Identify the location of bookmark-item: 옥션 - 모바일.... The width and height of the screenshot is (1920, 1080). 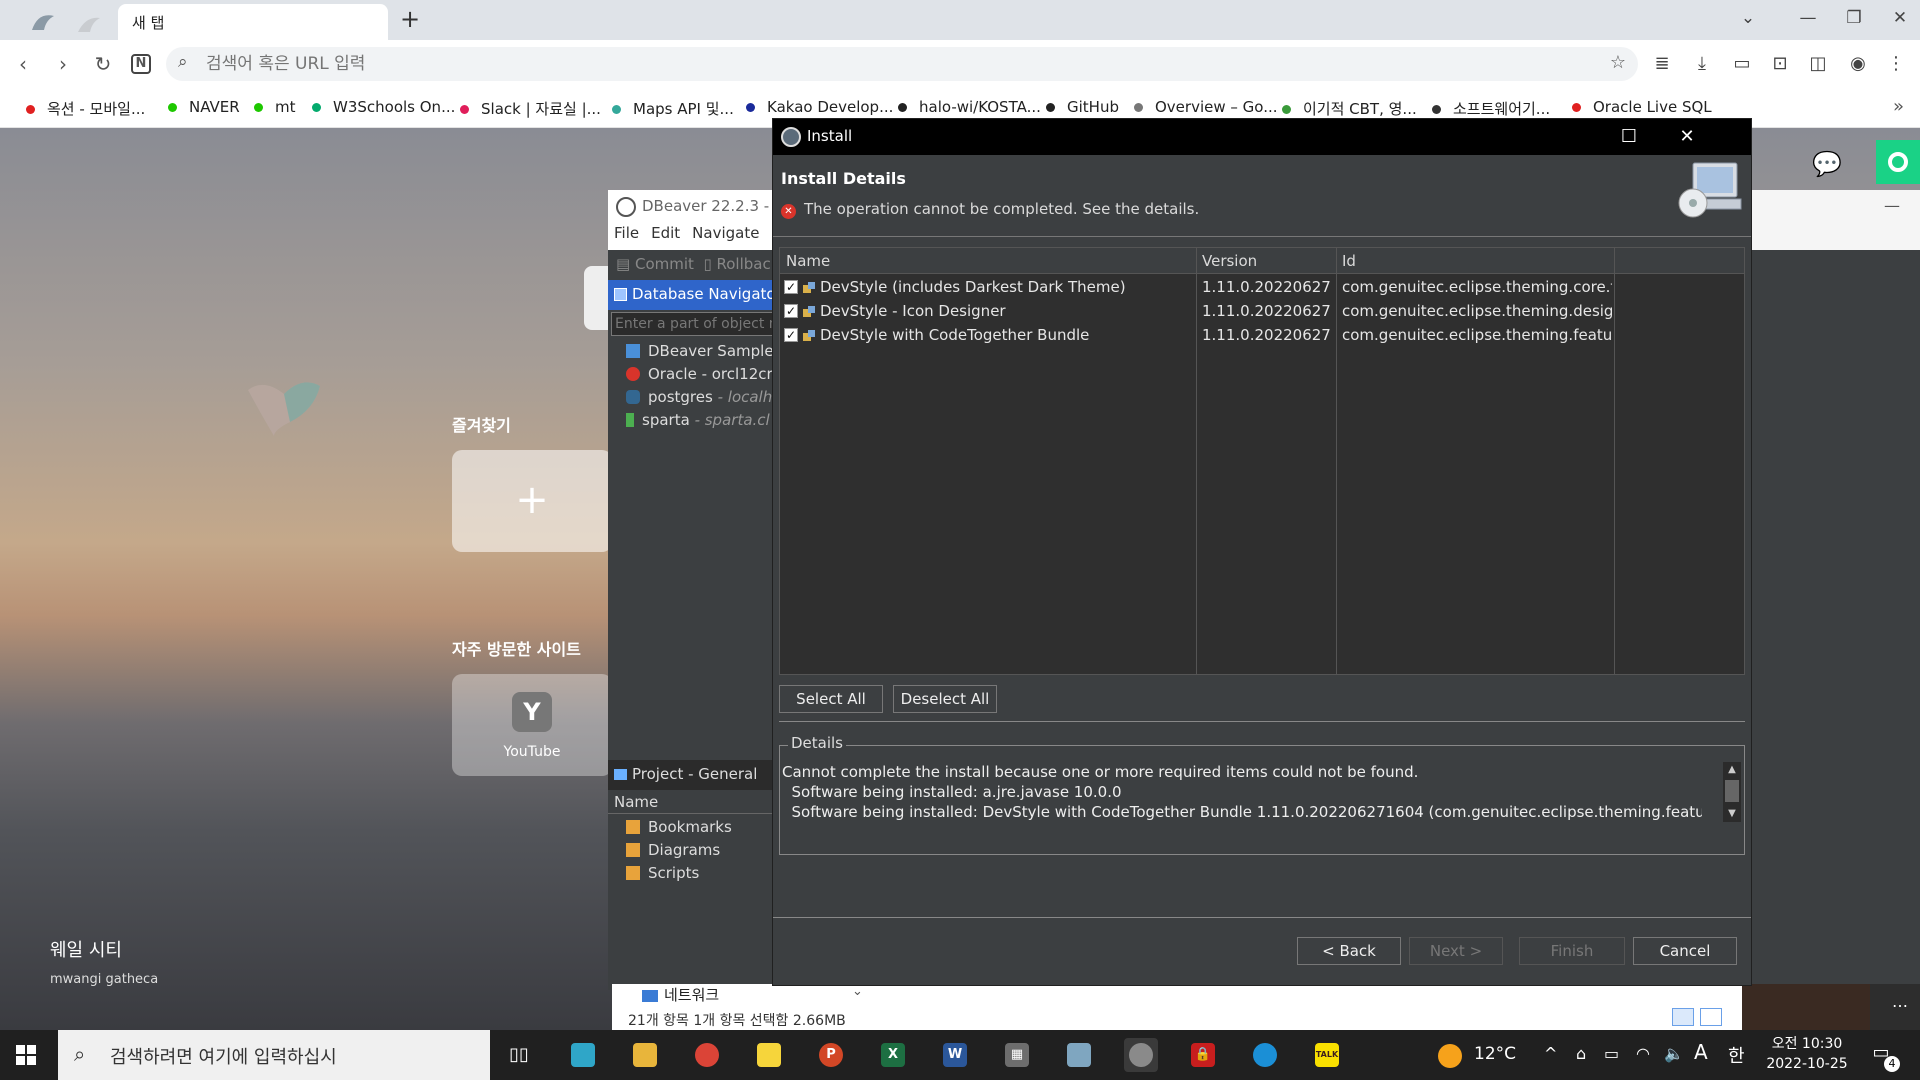
(85, 108).